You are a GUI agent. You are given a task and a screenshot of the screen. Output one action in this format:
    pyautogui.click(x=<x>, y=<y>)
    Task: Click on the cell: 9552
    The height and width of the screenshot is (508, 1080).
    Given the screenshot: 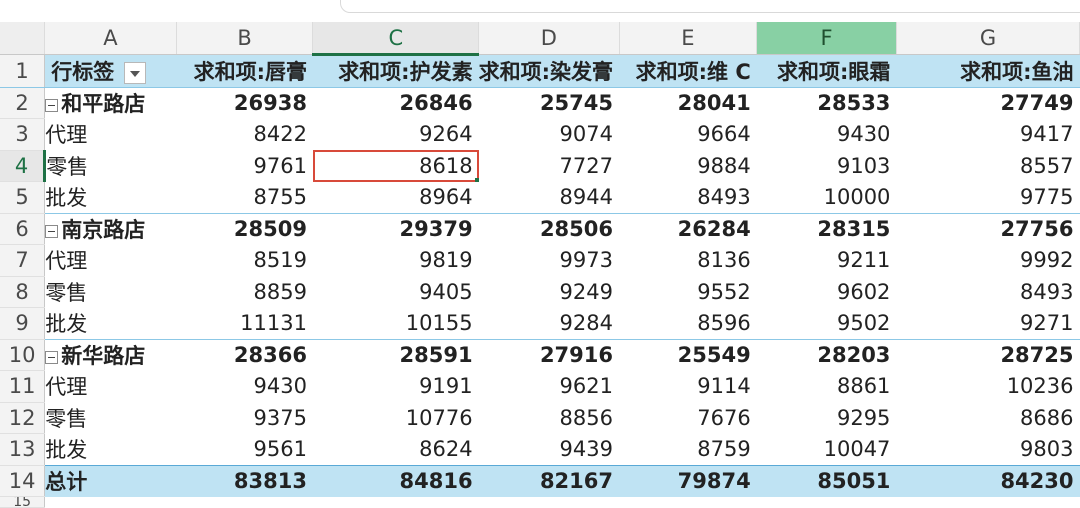 What is the action you would take?
    pyautogui.click(x=688, y=292)
    